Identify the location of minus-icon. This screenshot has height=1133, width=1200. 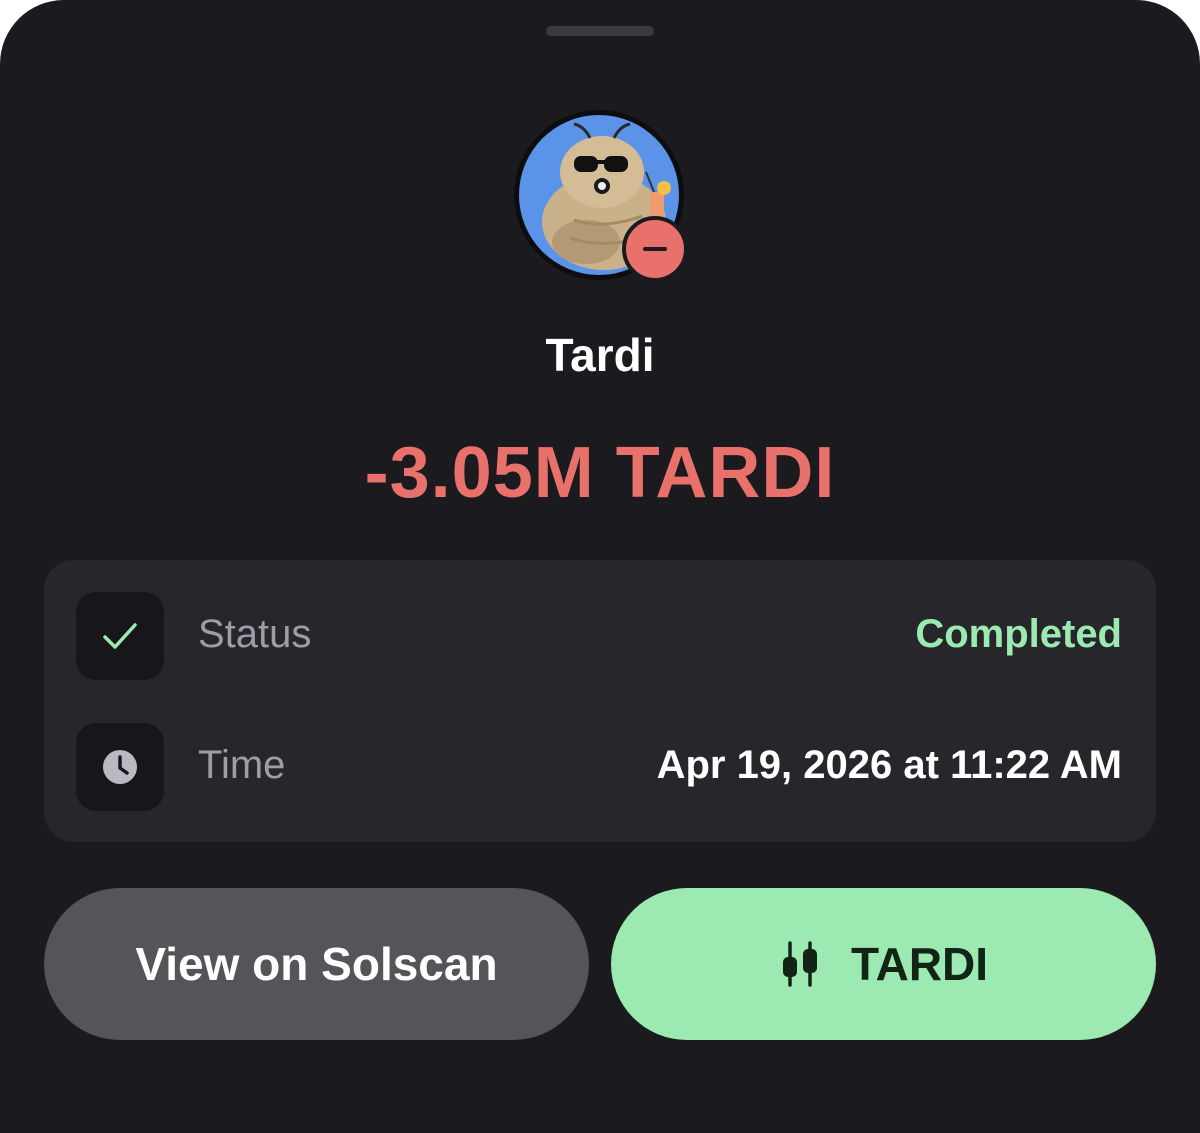
(655, 249).